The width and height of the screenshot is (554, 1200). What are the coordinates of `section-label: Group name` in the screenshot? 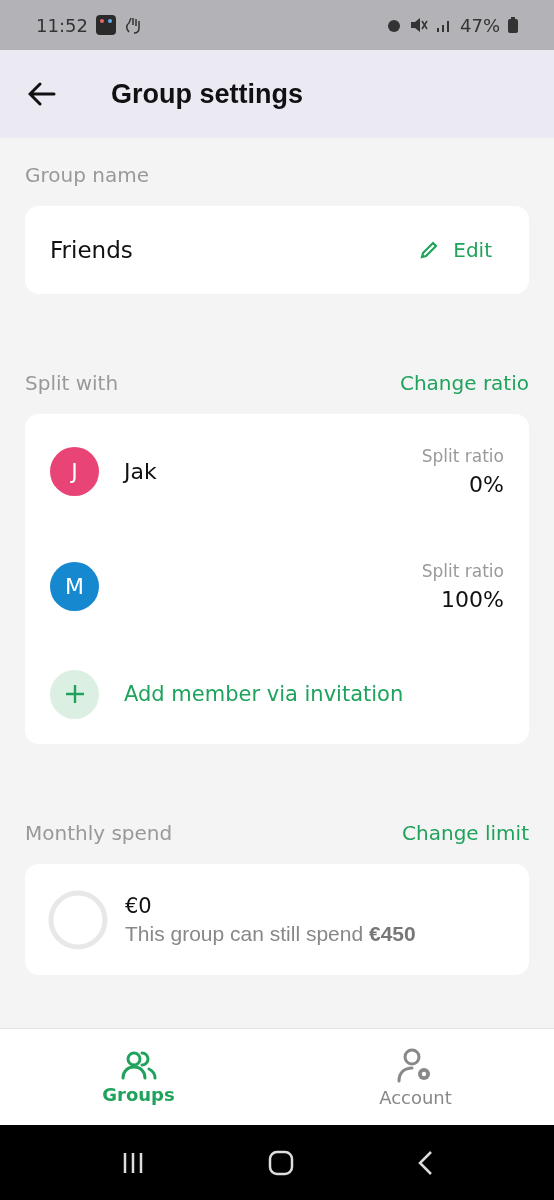 It's located at (87, 175).